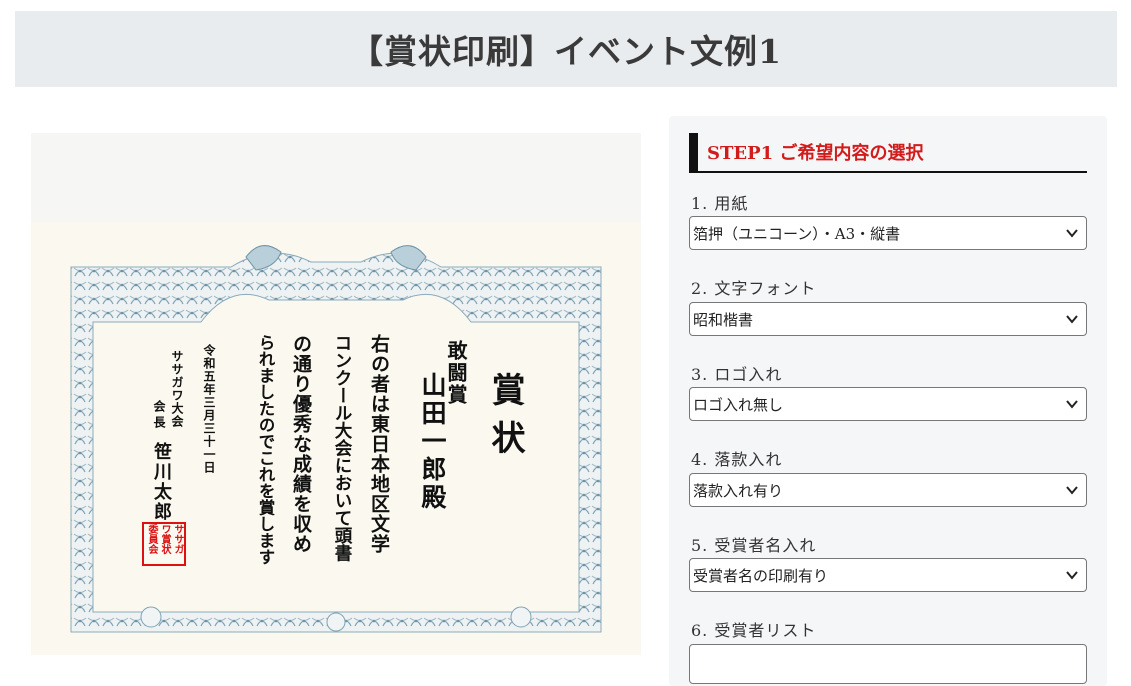 This screenshot has height=686, width=1131. Describe the element at coordinates (161, 482) in the screenshot. I see `certificate-signer-name: 笹川太郎` at that location.